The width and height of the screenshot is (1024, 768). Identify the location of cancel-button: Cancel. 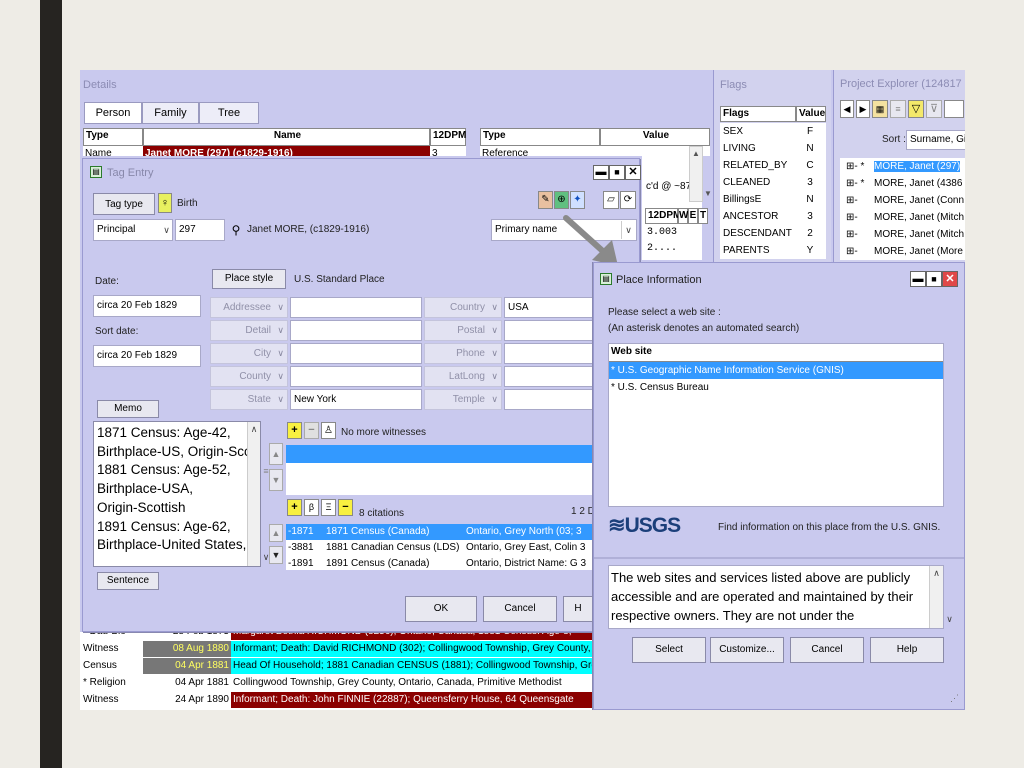
(520, 609).